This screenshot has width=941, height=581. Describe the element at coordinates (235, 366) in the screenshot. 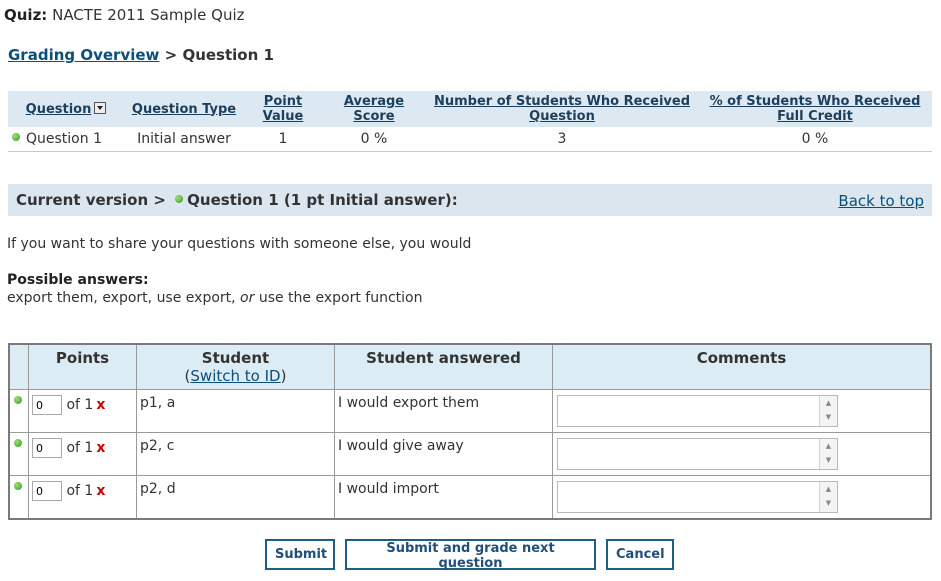

I see `header-student: Student (Switch to ID)` at that location.